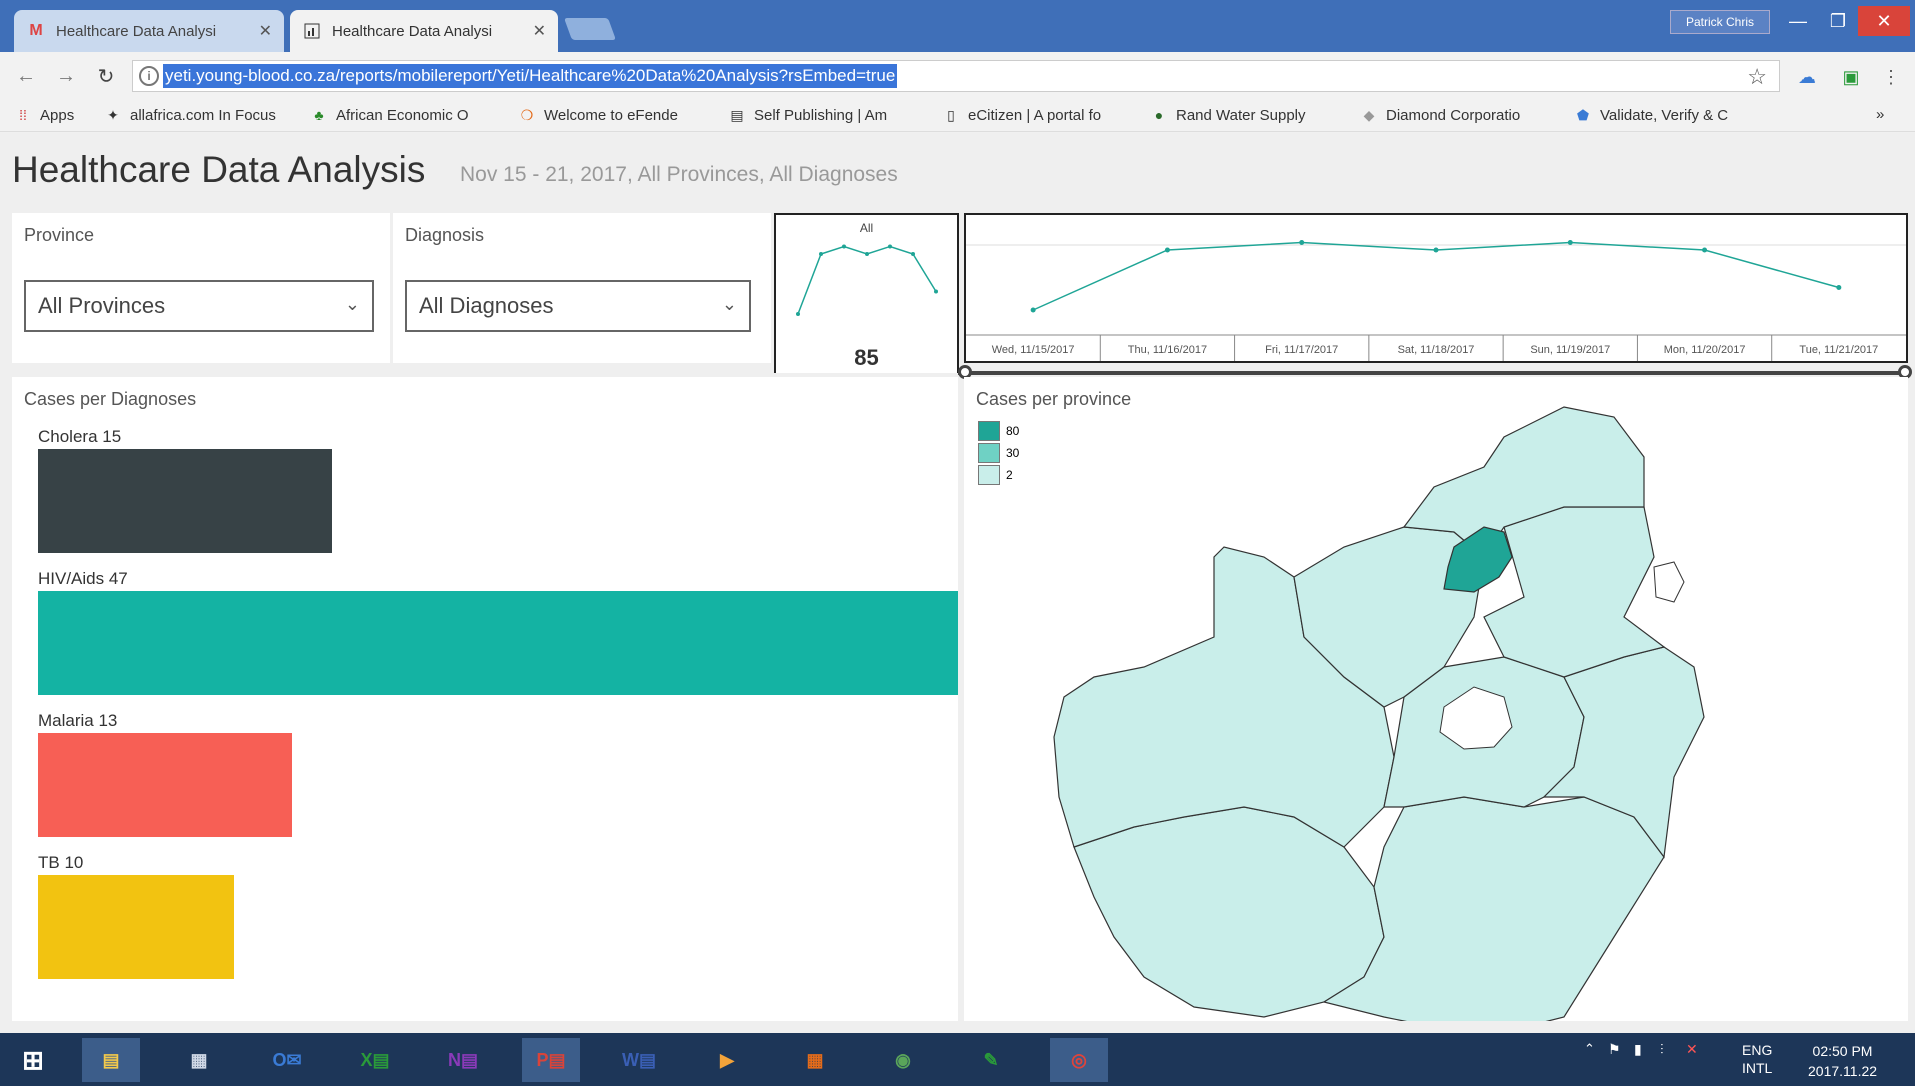  Describe the element at coordinates (1159, 115) in the screenshot. I see `water-icon: ●` at that location.